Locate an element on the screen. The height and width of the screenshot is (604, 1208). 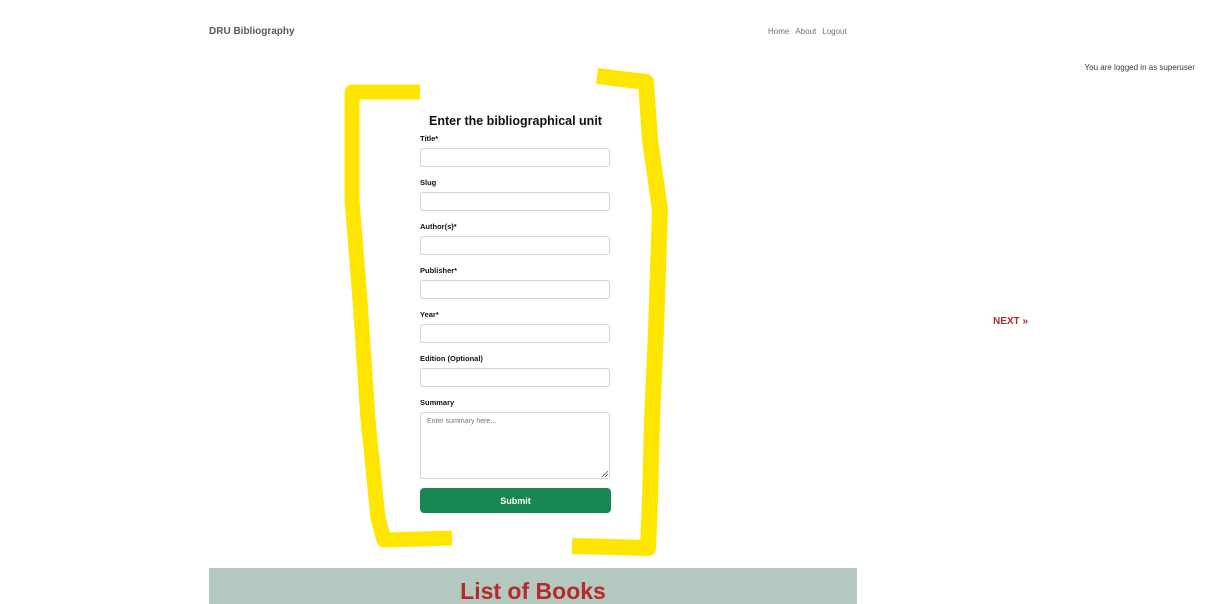
list-section-banner: List of Books is located at coordinates (533, 586).